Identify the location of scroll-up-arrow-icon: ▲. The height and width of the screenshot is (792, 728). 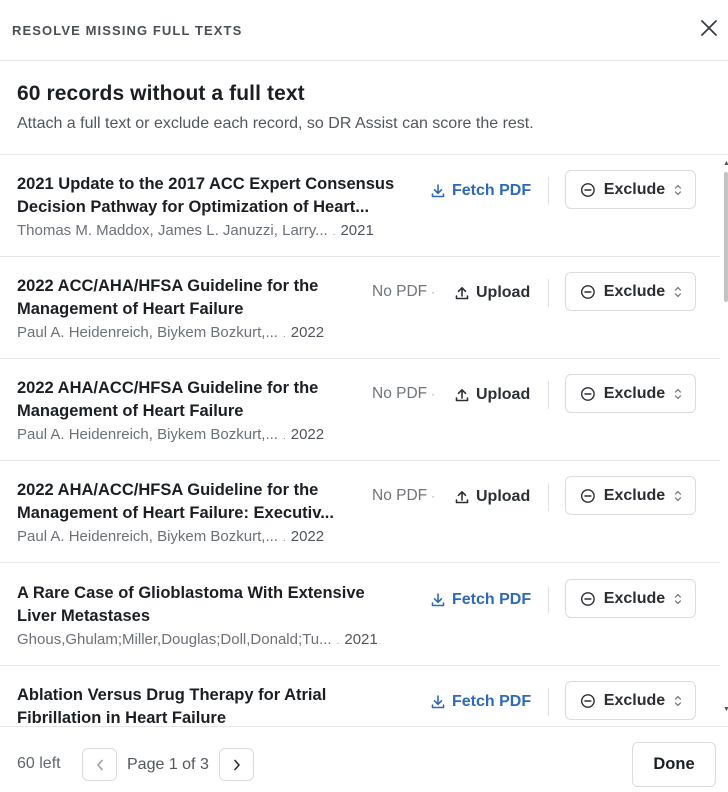
(725, 163).